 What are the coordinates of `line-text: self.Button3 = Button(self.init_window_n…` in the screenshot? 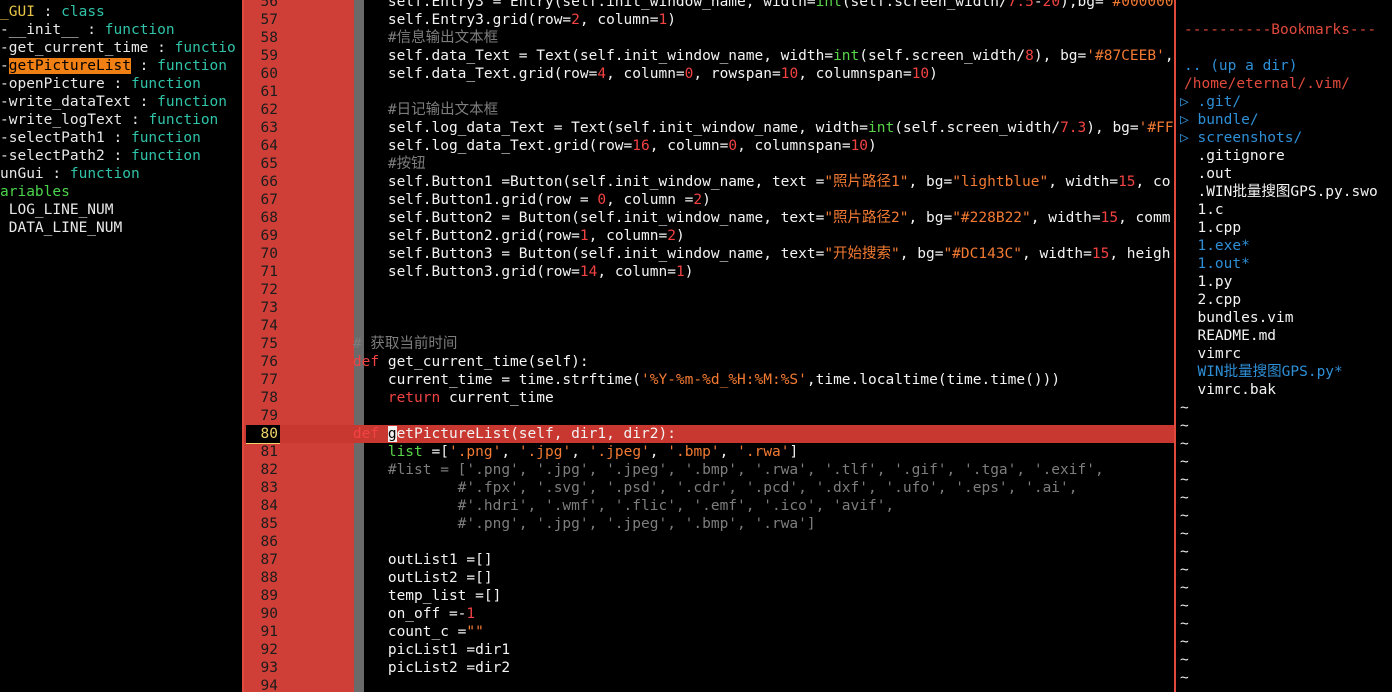 It's located at (744, 254).